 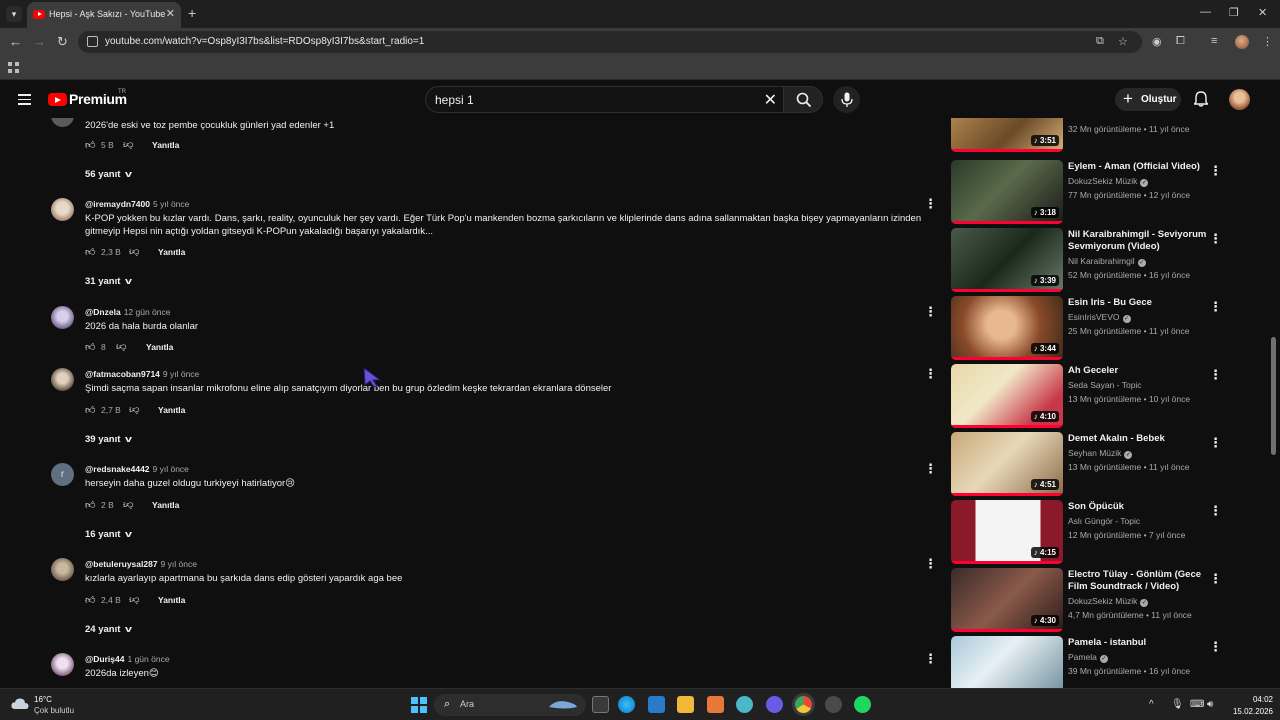 What do you see at coordinates (1205, 12) in the screenshot?
I see `minimize-button: —` at bounding box center [1205, 12].